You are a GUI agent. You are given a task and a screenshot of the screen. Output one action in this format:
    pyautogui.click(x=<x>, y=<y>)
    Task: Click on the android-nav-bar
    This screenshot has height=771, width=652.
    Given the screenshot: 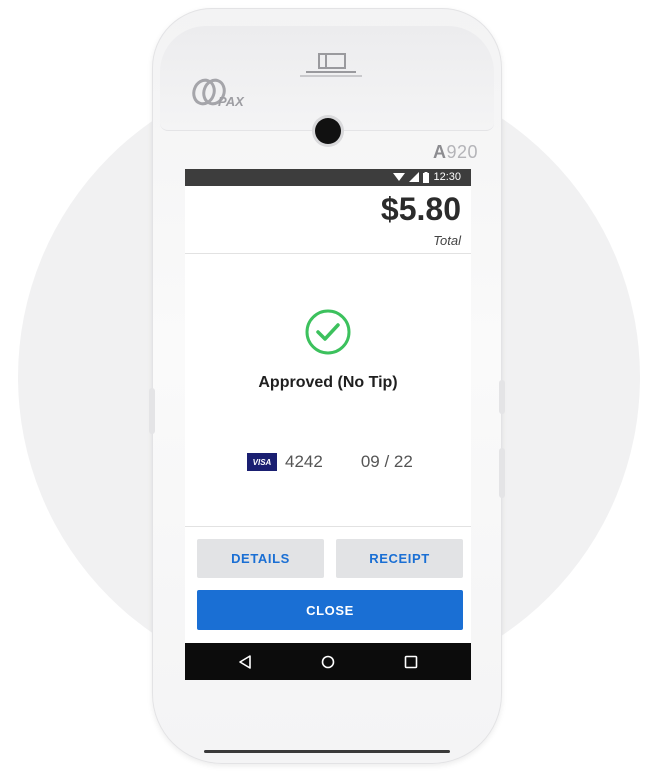 What is the action you would take?
    pyautogui.click(x=328, y=661)
    